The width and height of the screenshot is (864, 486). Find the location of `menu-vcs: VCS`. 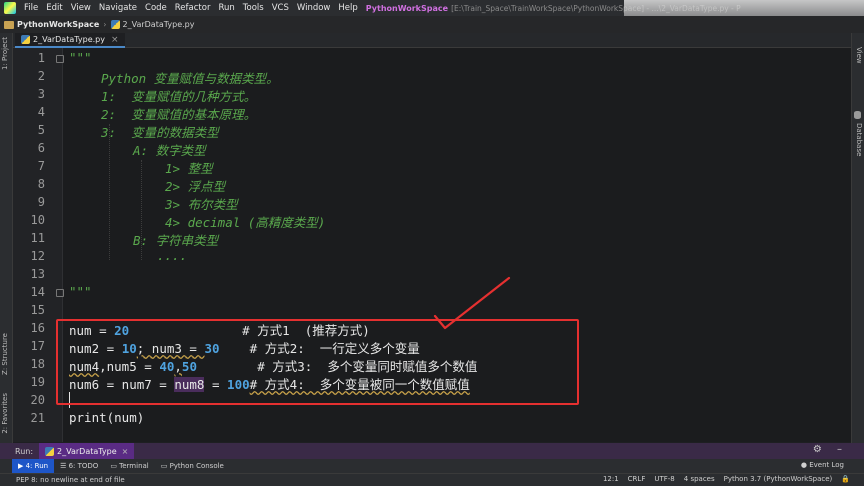

menu-vcs: VCS is located at coordinates (280, 8).